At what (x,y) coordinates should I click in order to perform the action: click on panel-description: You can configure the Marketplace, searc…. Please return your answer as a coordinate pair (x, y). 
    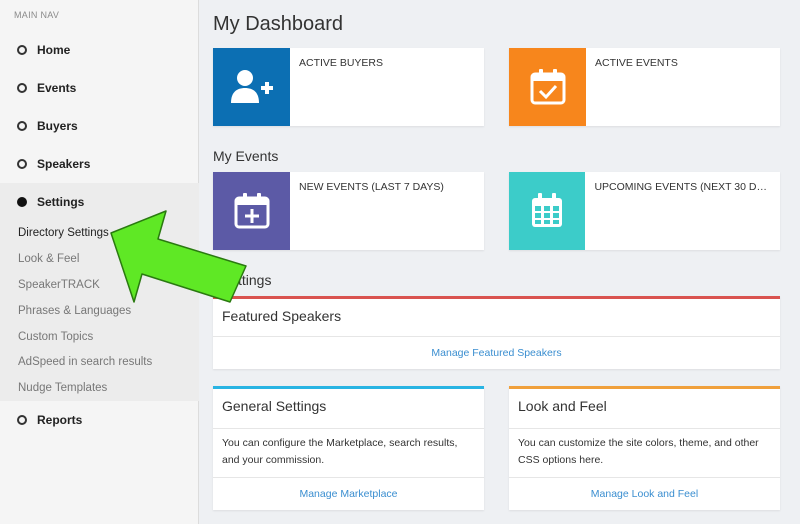
    Looking at the image, I should click on (340, 451).